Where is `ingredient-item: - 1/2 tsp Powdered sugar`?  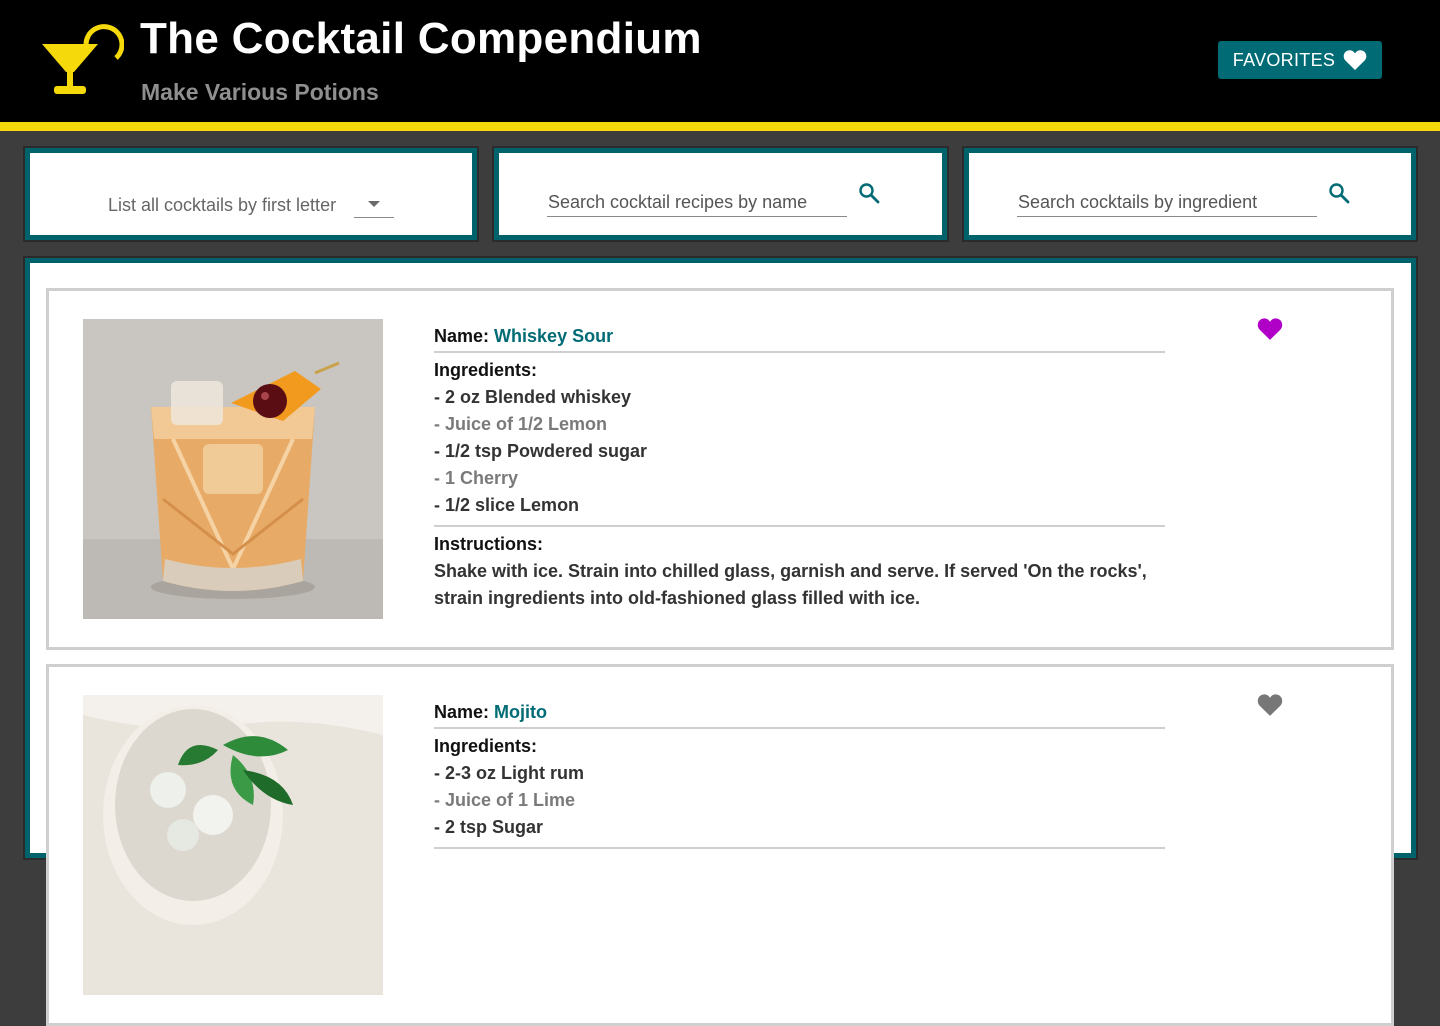 ingredient-item: - 1/2 tsp Powdered sugar is located at coordinates (541, 451).